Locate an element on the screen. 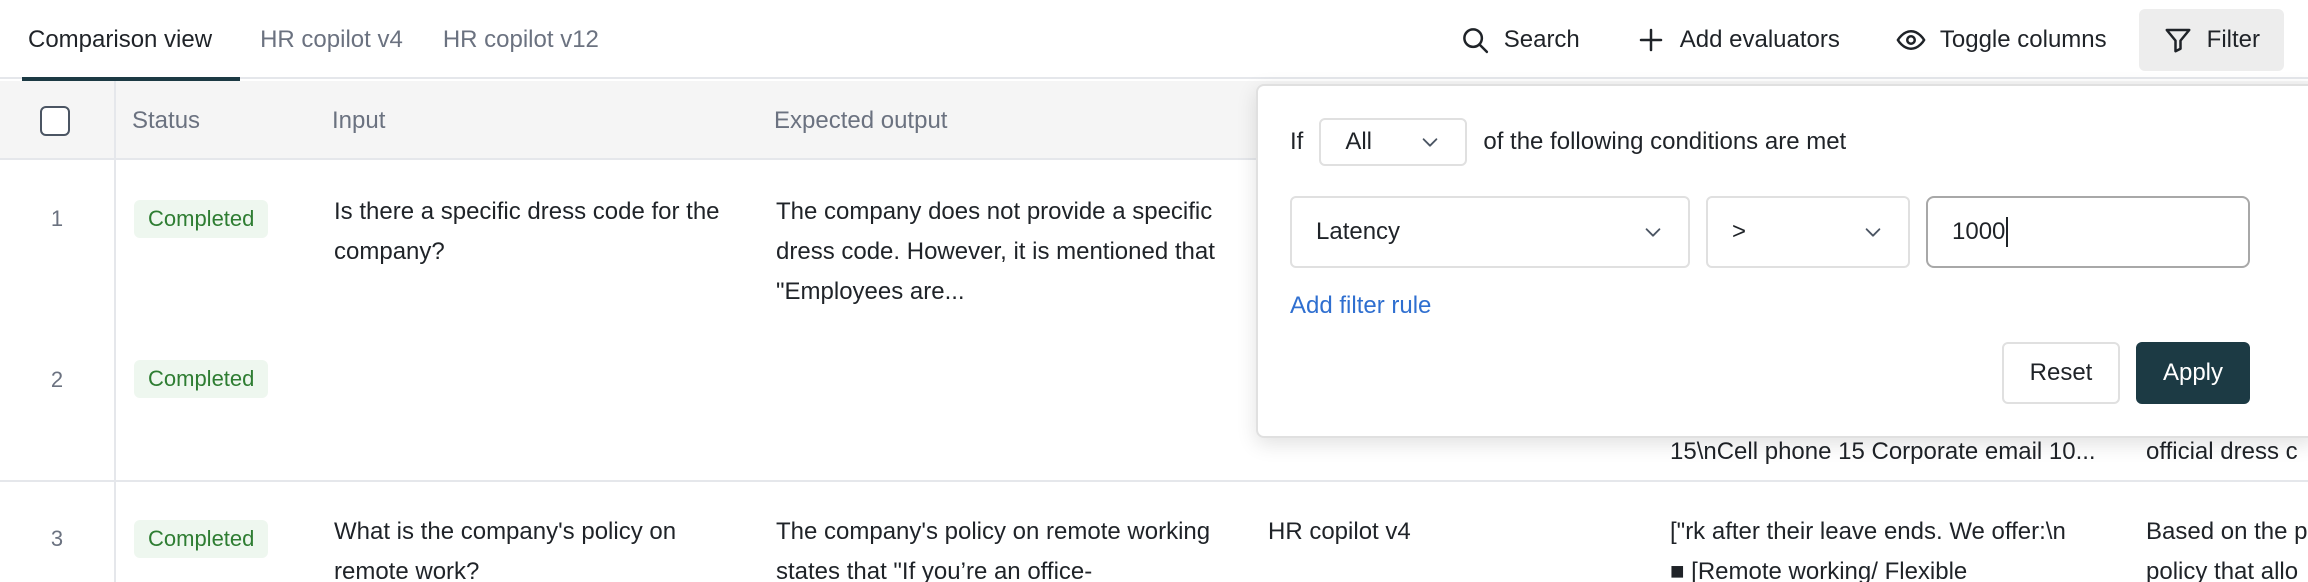 This screenshot has width=2308, height=582. filter-field-select: Latency is located at coordinates (1490, 232).